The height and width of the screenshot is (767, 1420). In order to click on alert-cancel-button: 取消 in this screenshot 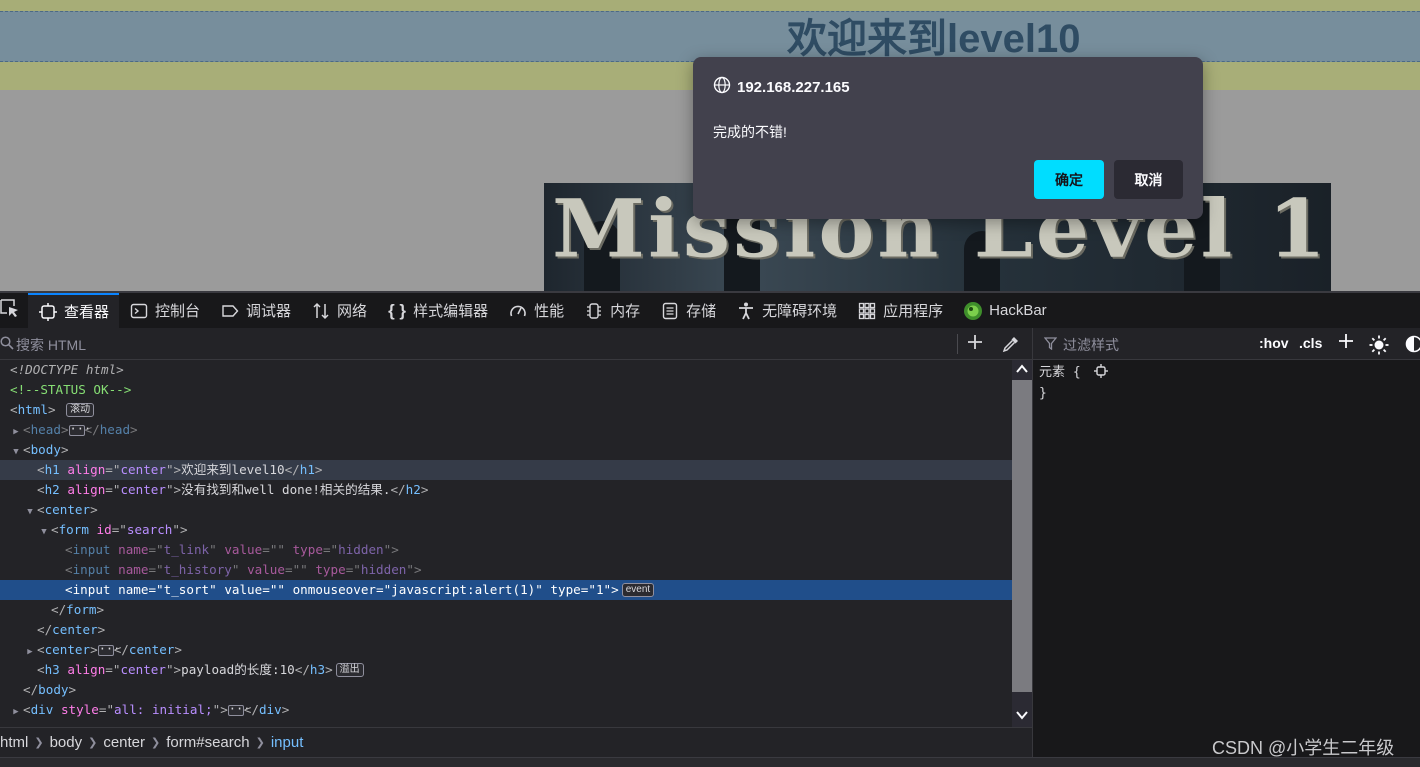, I will do `click(1148, 179)`.